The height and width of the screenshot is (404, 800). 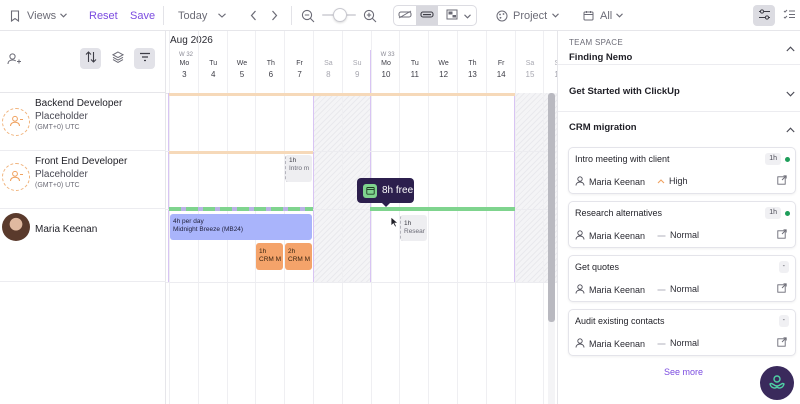 What do you see at coordinates (603, 127) in the screenshot?
I see `section-title: CRM migration` at bounding box center [603, 127].